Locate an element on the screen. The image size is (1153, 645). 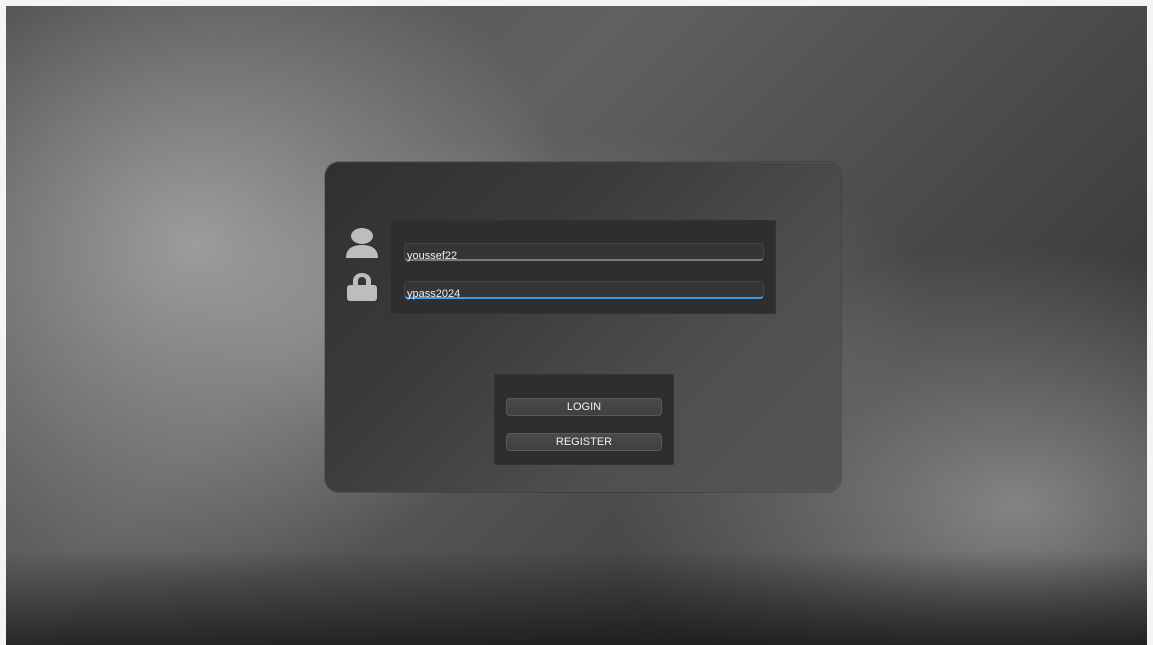
user-icon is located at coordinates (362, 243).